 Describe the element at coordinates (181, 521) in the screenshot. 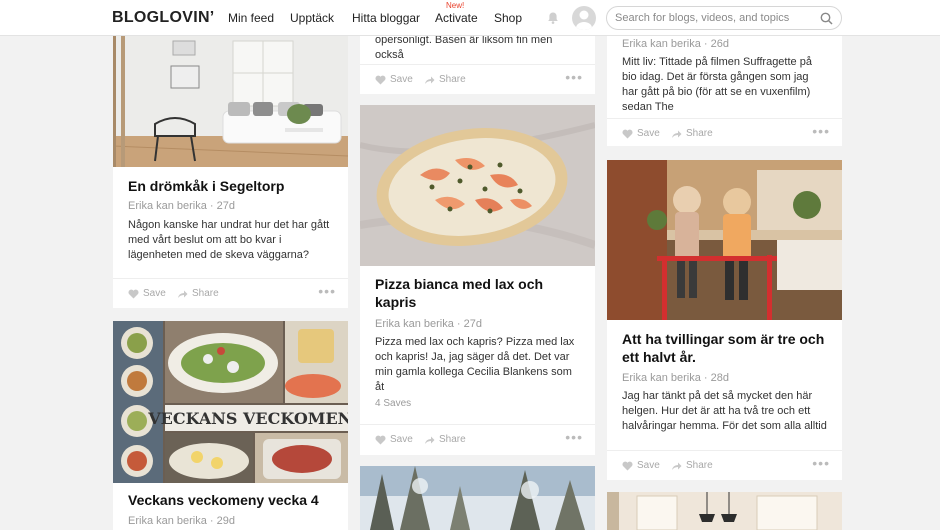

I see `post-meta: Erika kan berika · 29d` at that location.